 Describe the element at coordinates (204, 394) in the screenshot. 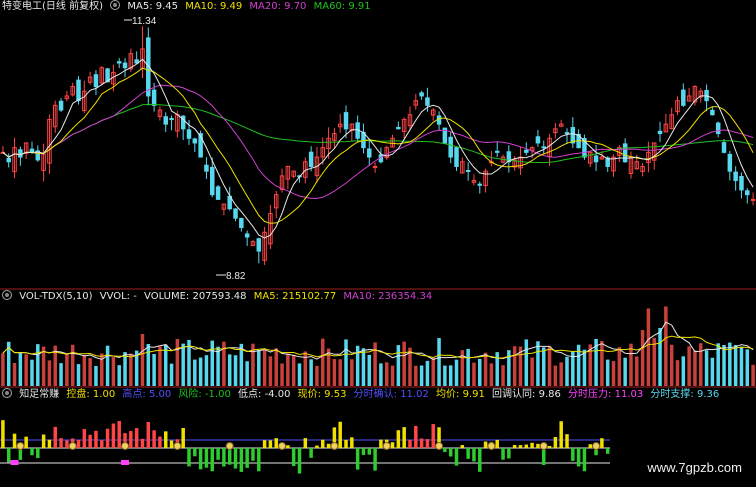

I see `fengxian-value: 风险: -1.00` at that location.